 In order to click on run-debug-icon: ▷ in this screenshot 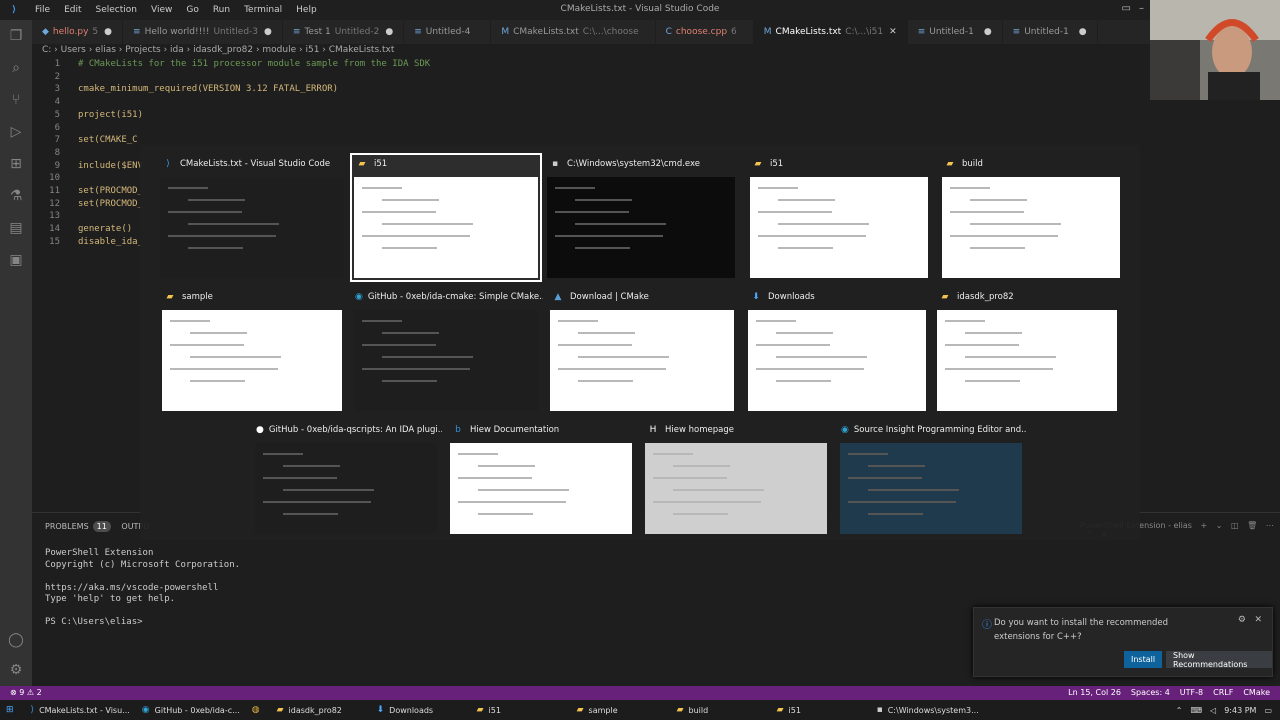, I will do `click(16, 132)`.